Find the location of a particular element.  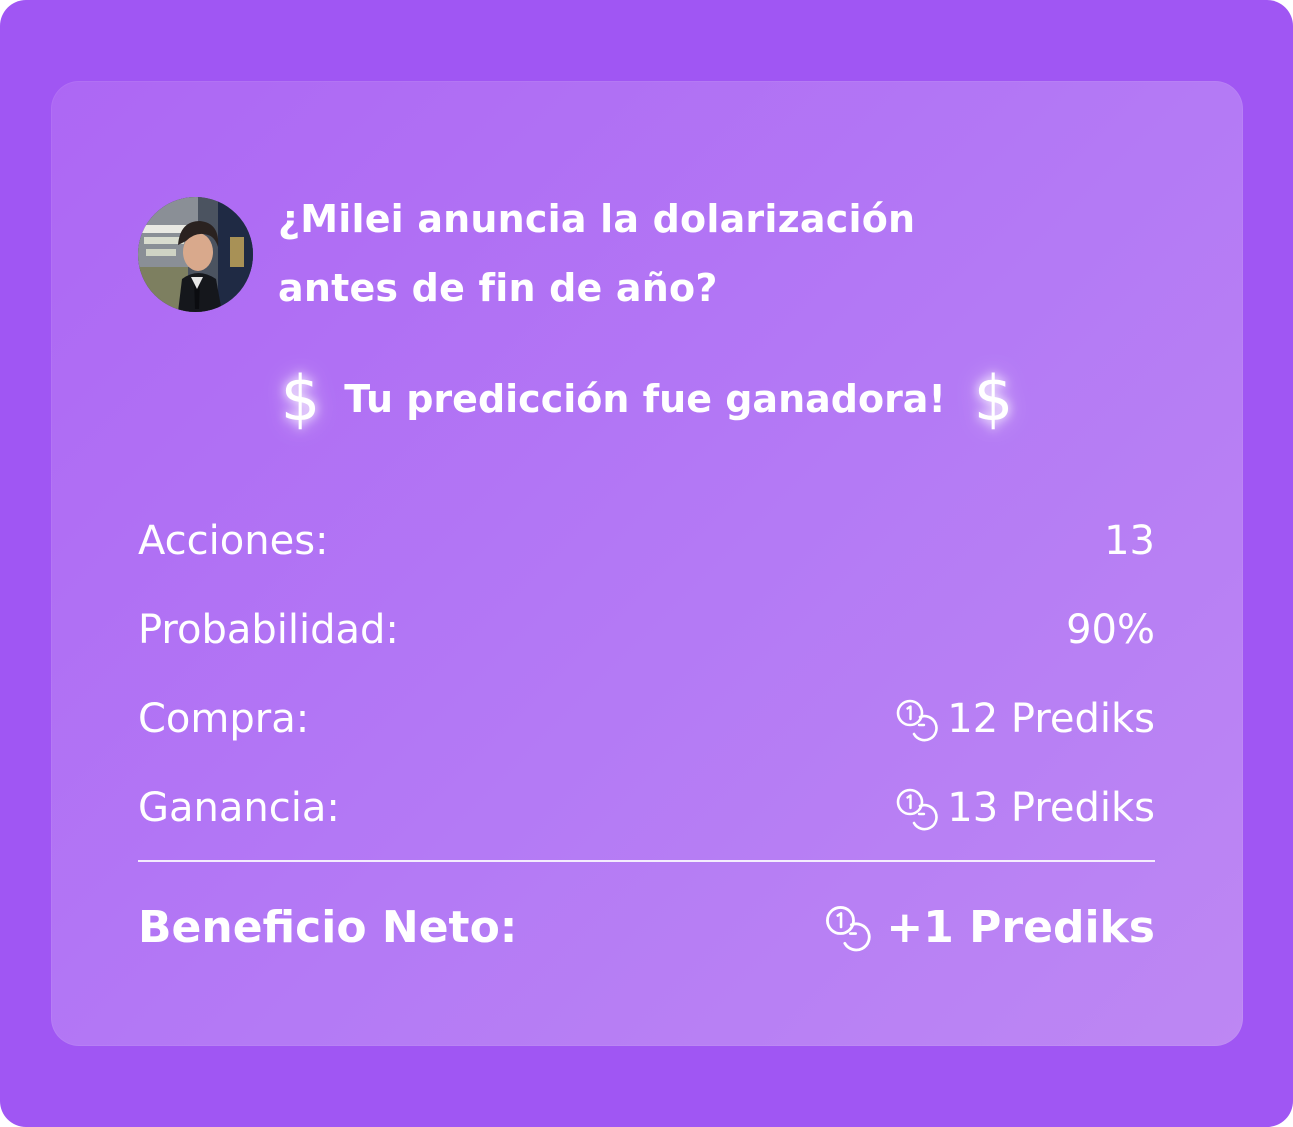

stat-value-text: 12 Prediks is located at coordinates (1051, 718).